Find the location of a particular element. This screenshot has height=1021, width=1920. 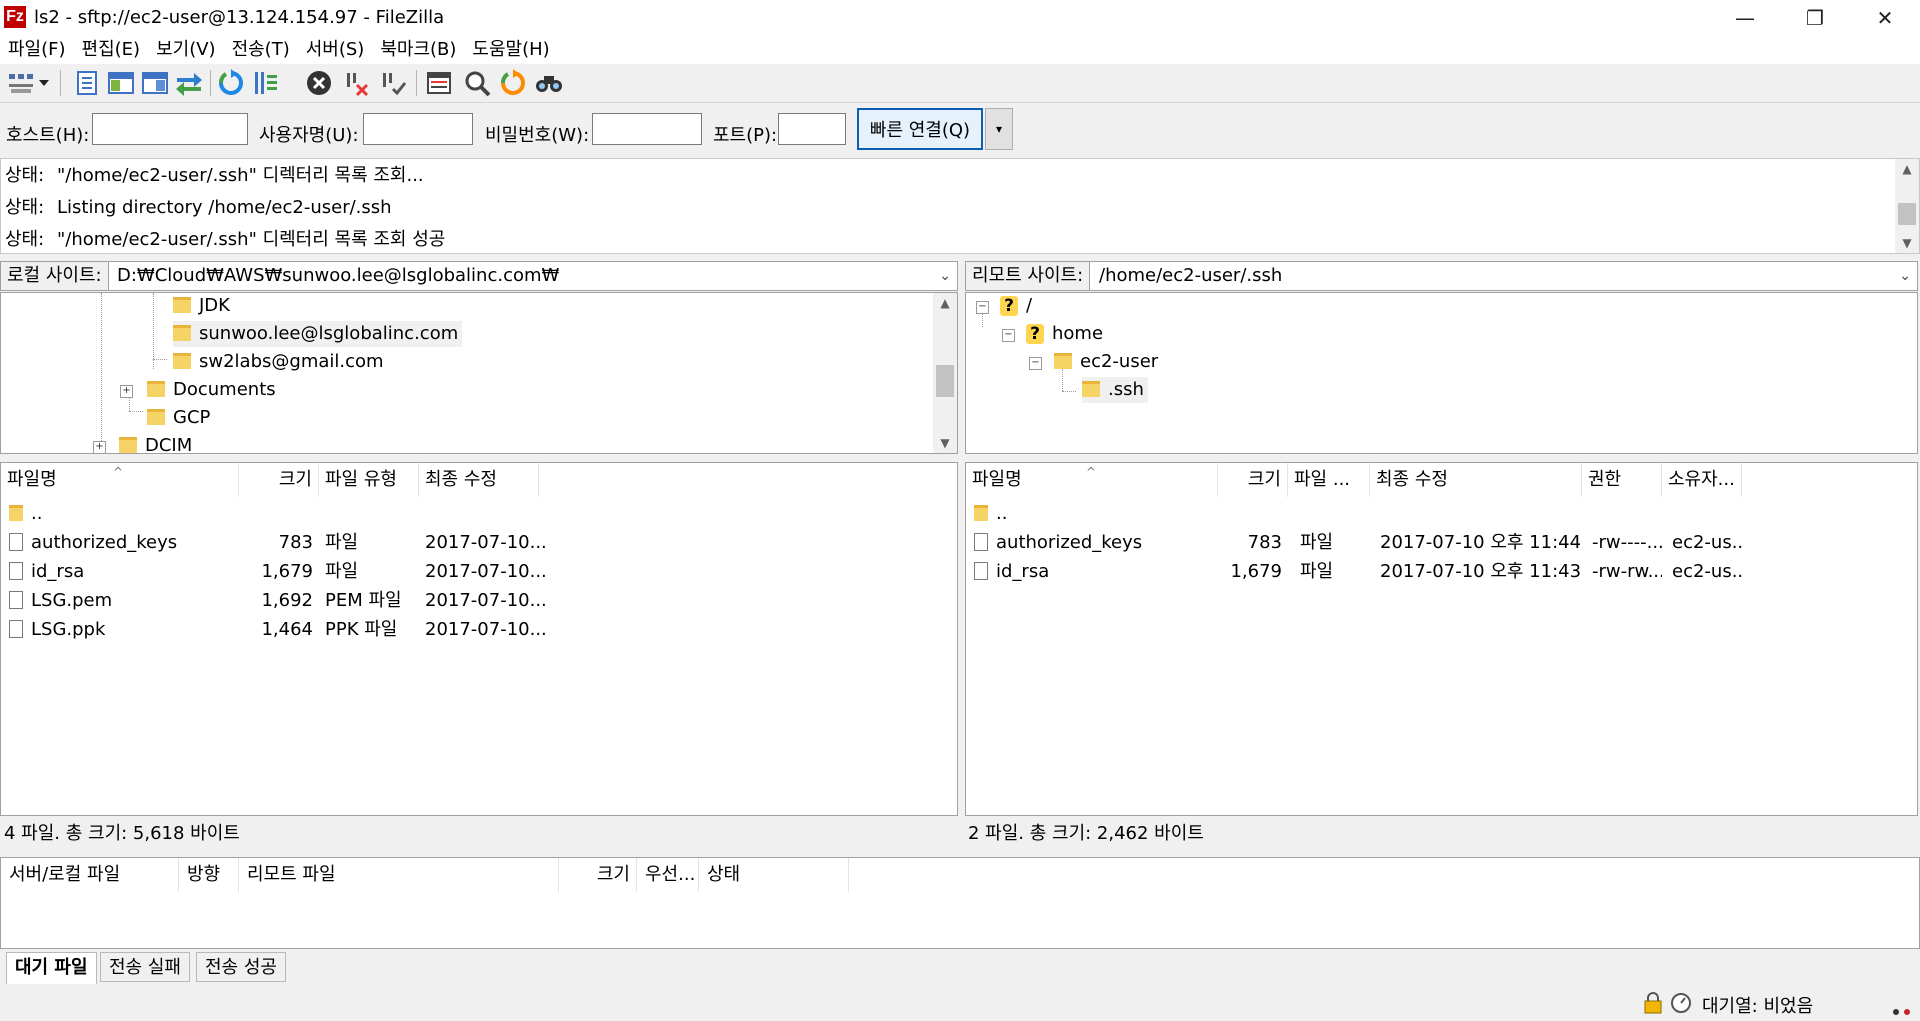

log-scrollbar: ▲ ▼ is located at coordinates (1907, 206).